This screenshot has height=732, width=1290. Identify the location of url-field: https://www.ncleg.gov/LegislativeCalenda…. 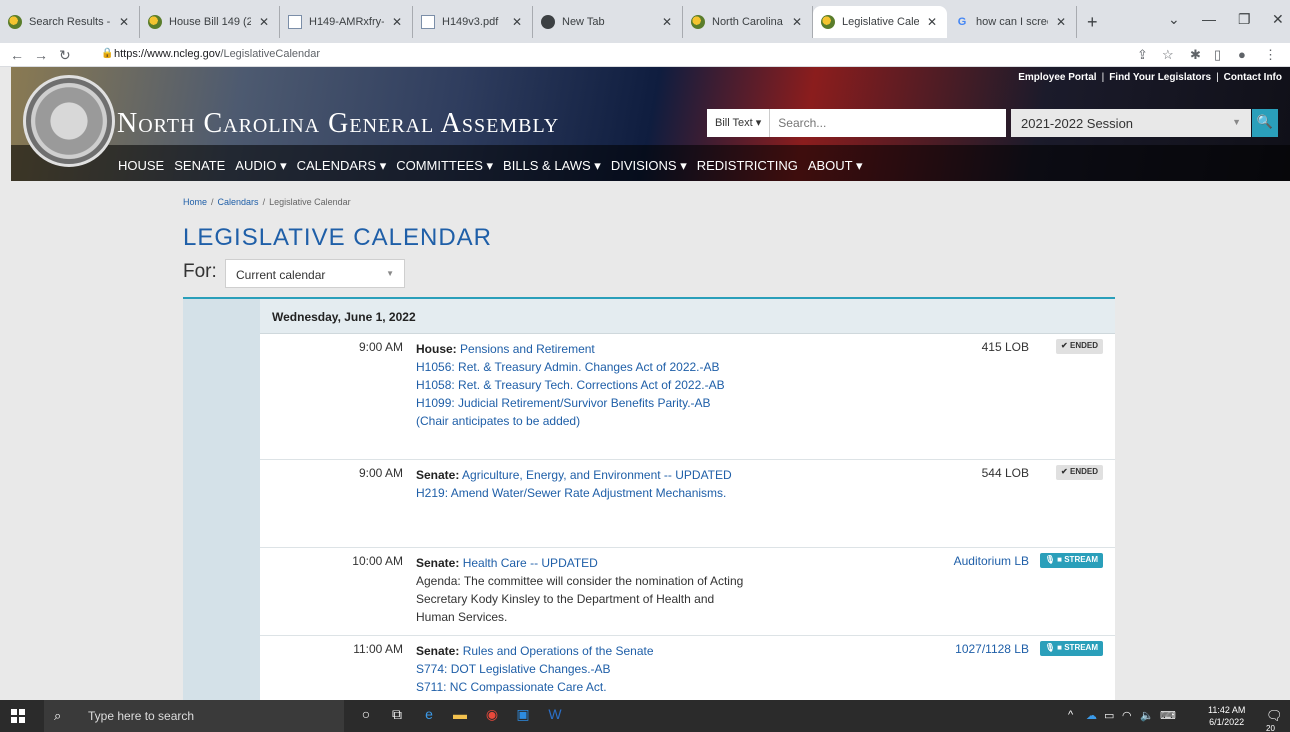
(217, 54).